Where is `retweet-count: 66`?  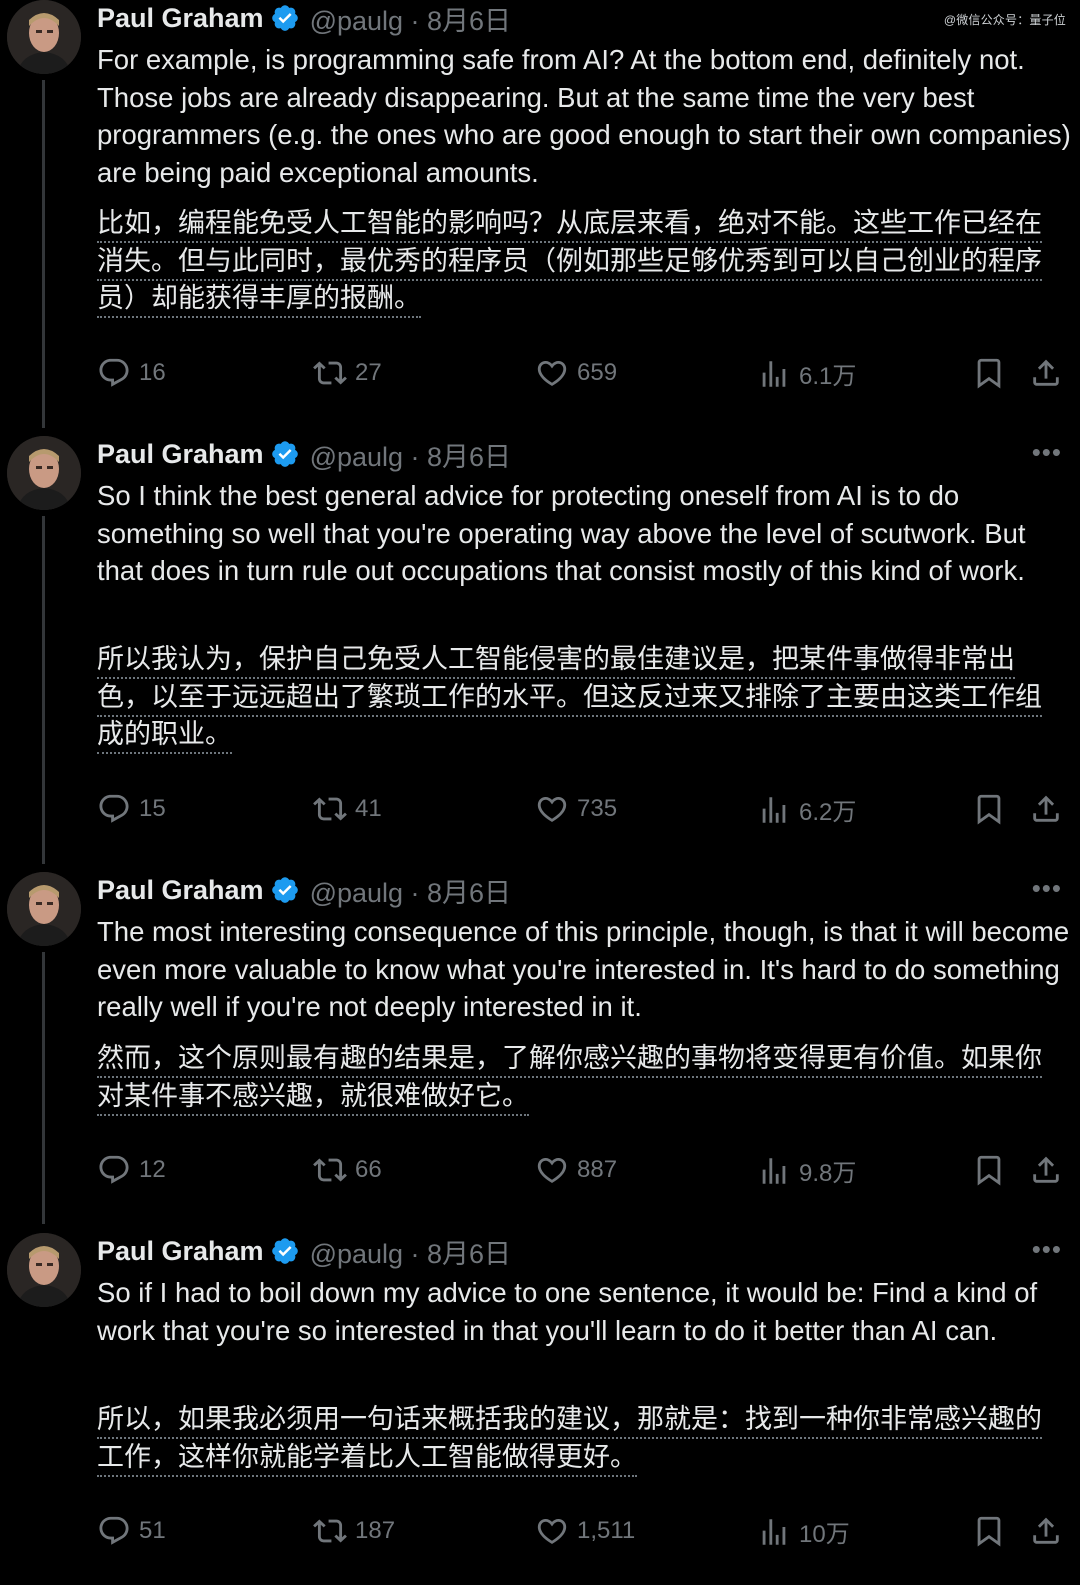
retweet-count: 66 is located at coordinates (368, 1169).